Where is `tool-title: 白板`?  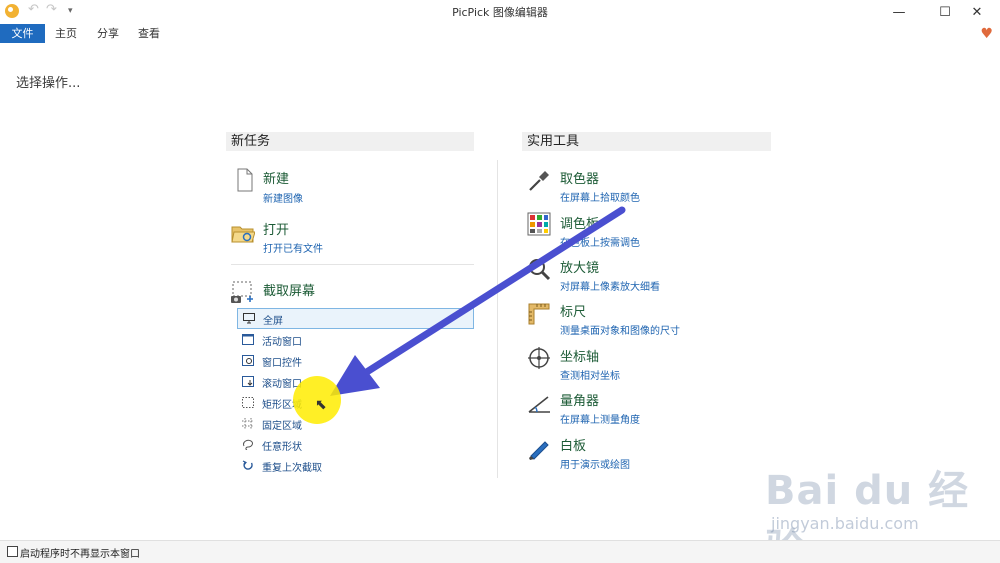 tool-title: 白板 is located at coordinates (573, 446).